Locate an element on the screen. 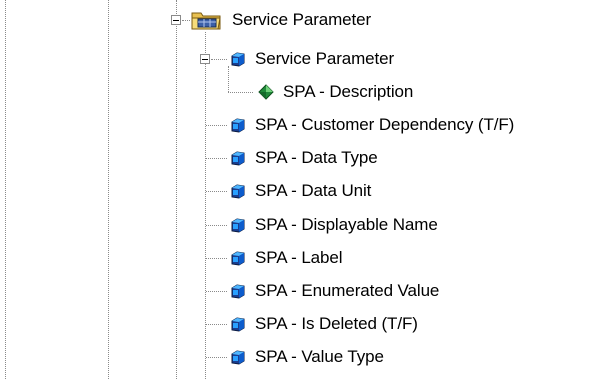 The width and height of the screenshot is (600, 379). tree-node-attribute: SPA - Data Type is located at coordinates (303, 158).